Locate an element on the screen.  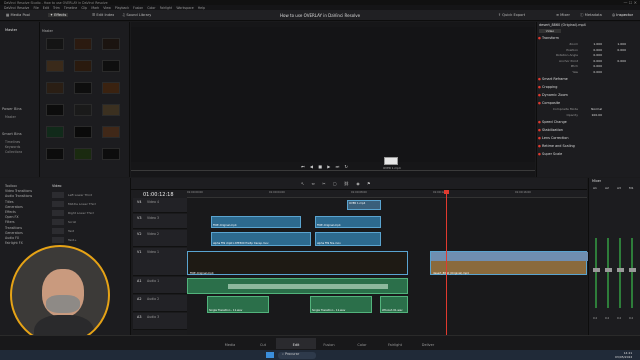
clip-a2-a: Single Transition - 11.wav is located at coordinates (238, 304).